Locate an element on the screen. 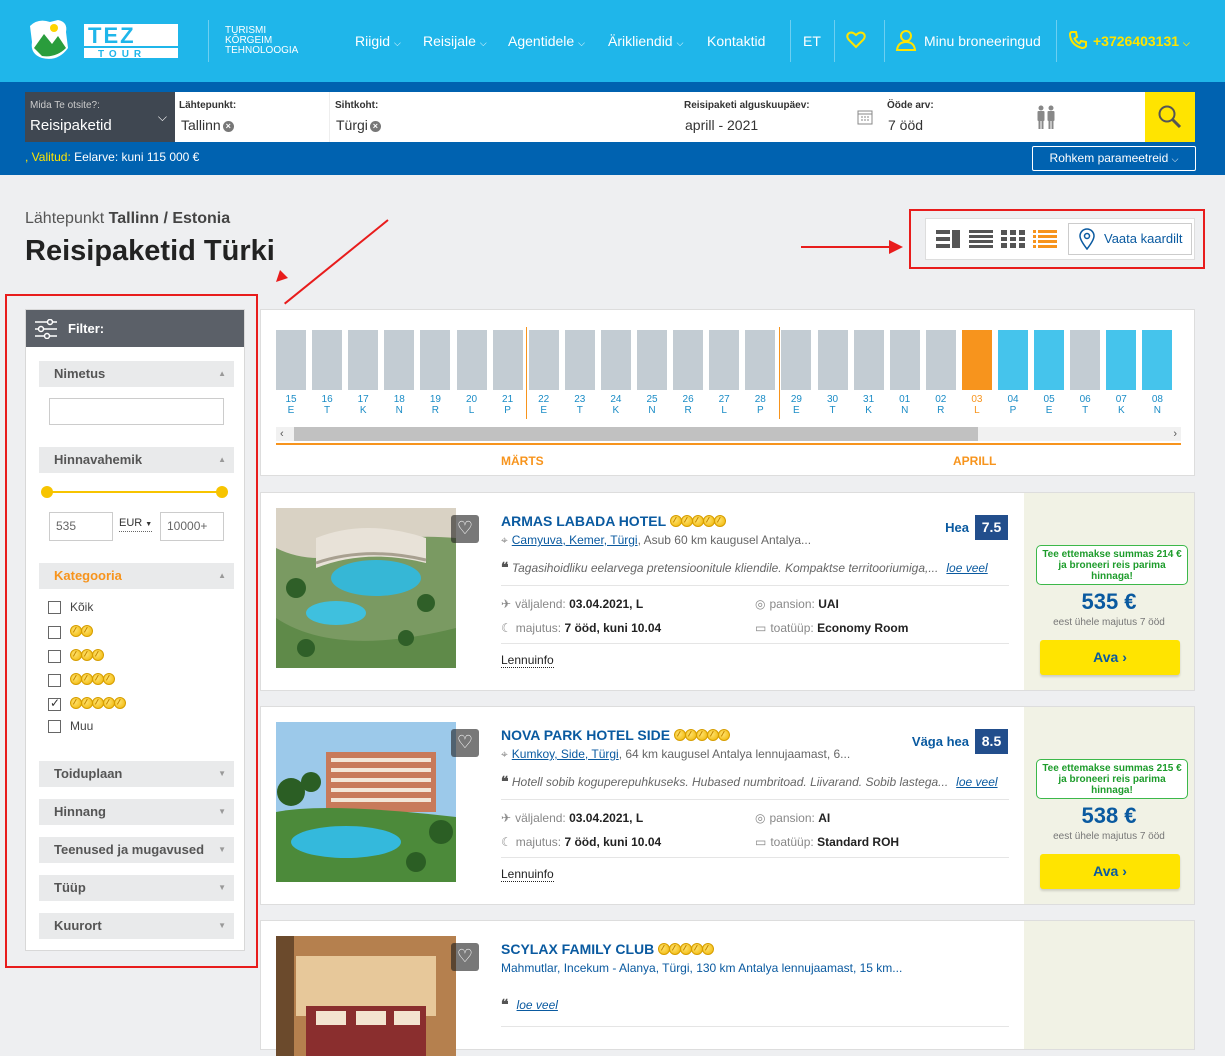 This screenshot has width=1225, height=1056. filter-section-resort: Kuurort ▼ is located at coordinates (136, 926).